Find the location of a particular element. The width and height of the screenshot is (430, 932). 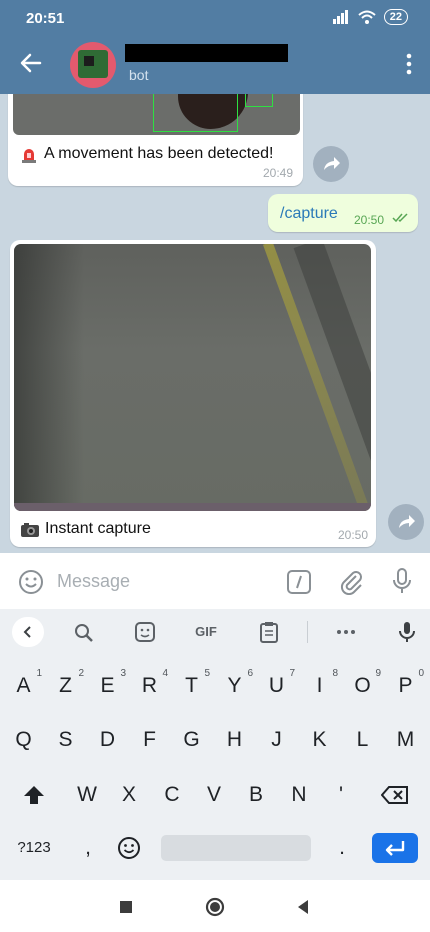

recents-icon is located at coordinates (126, 907).